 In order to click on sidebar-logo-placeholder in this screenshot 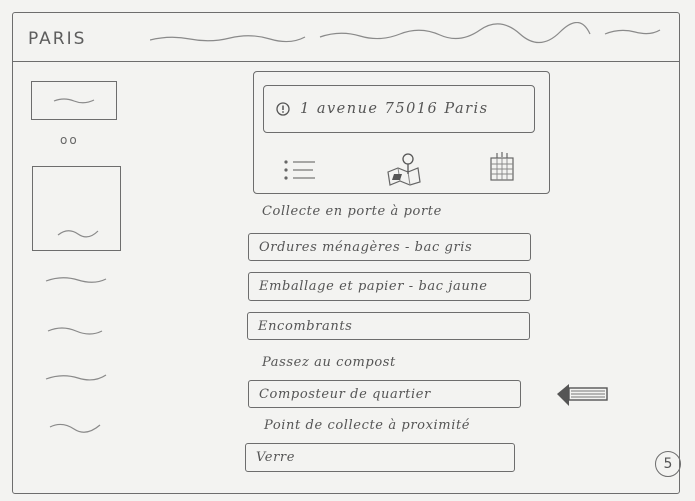, I will do `click(74, 101)`.